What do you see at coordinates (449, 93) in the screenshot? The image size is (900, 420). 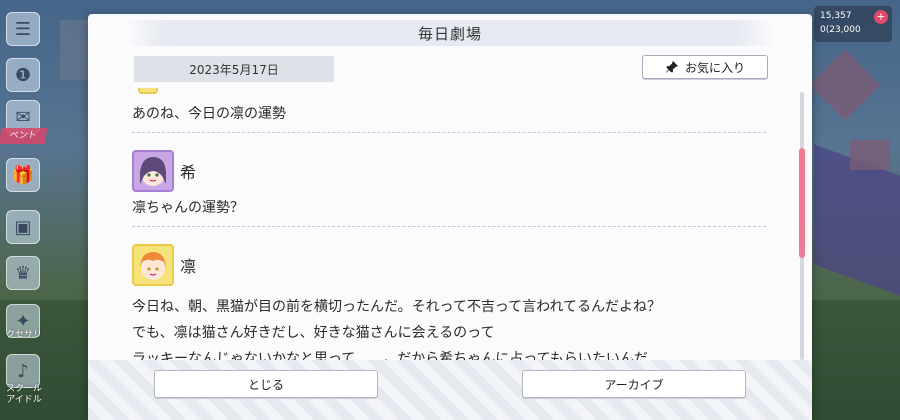 I see `dialogue-entry-previous-avatar` at bounding box center [449, 93].